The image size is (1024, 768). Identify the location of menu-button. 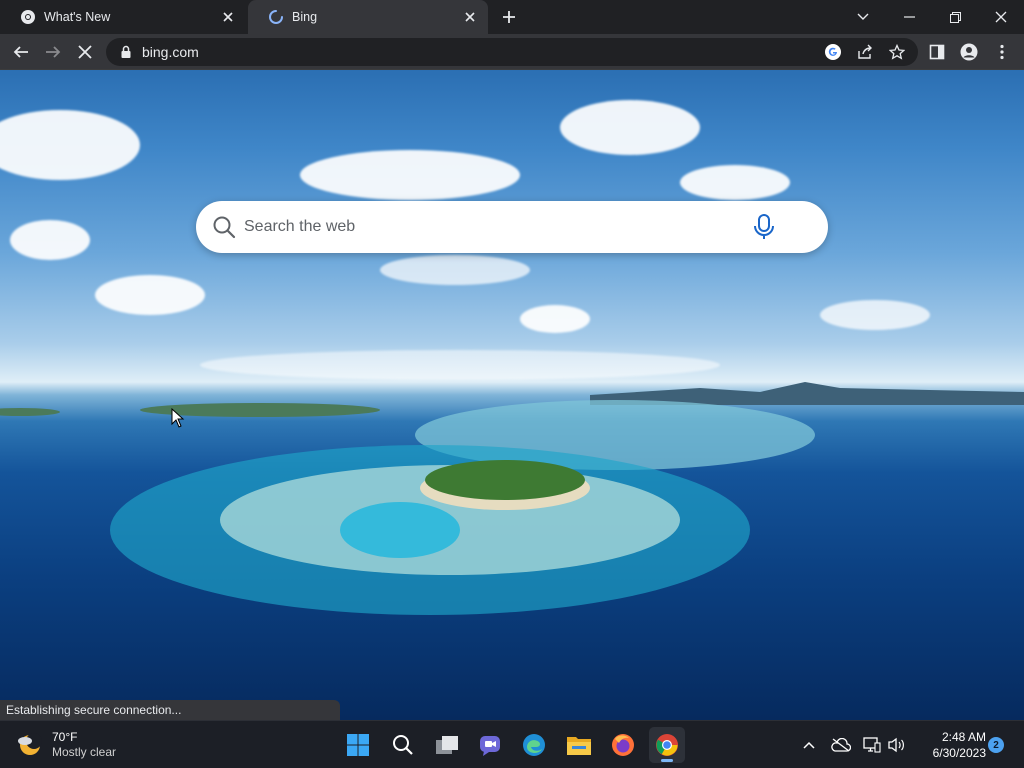
(1002, 52).